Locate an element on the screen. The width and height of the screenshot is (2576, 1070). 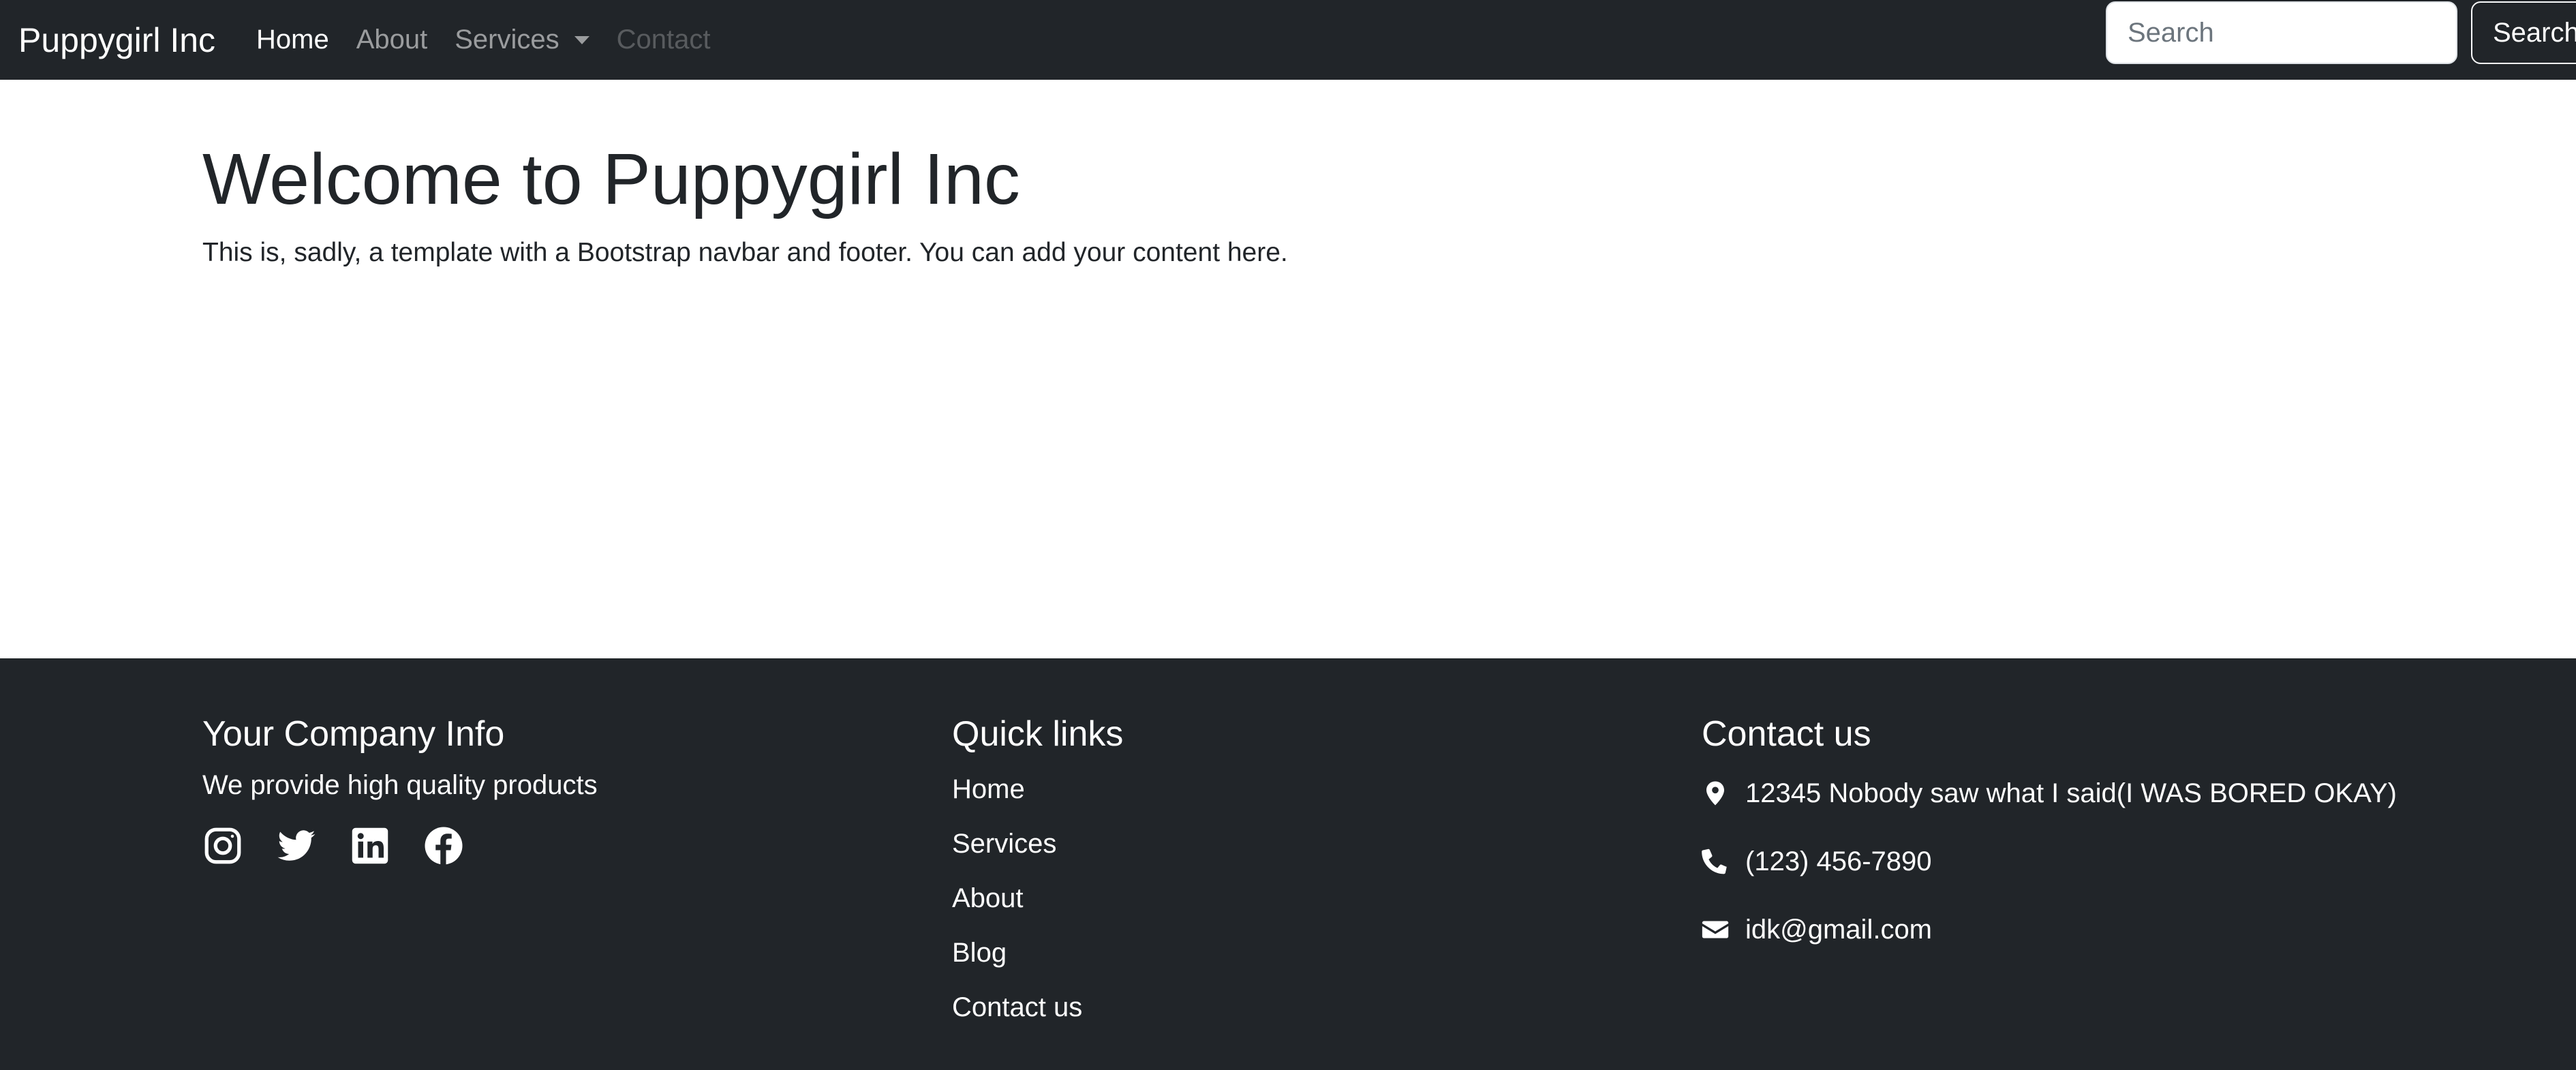
social-links is located at coordinates (400, 845).